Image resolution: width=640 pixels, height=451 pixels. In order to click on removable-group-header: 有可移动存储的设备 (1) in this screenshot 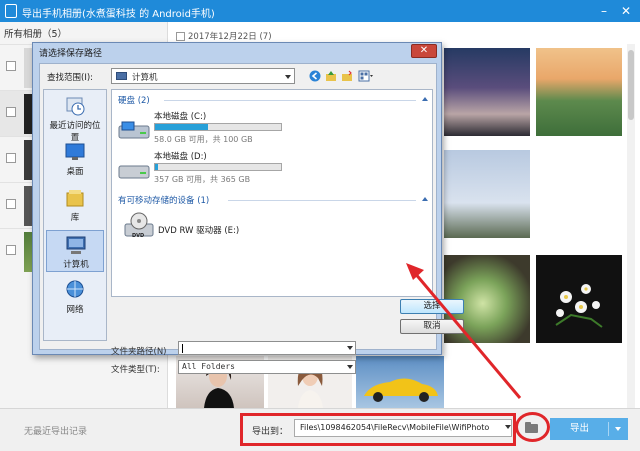, I will do `click(163, 200)`.